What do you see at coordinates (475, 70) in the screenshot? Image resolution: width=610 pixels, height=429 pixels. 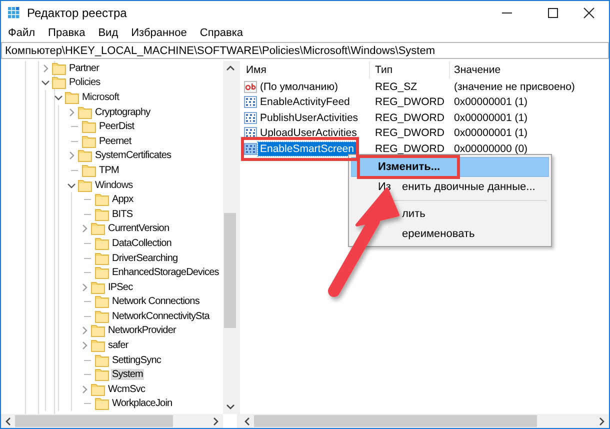 I see `column-header: Значение` at bounding box center [475, 70].